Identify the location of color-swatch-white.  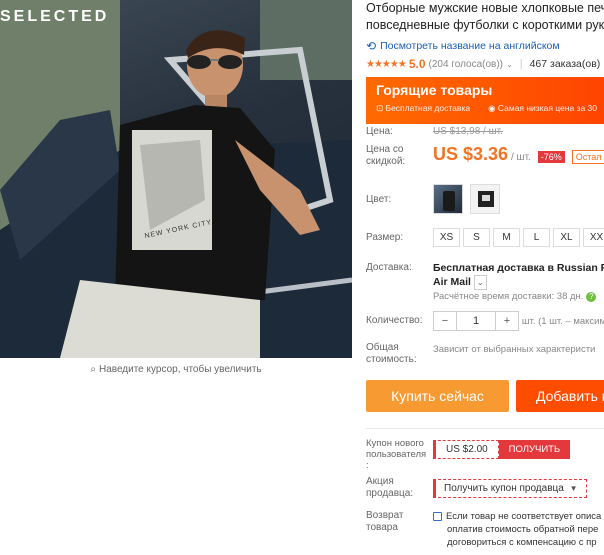
(484, 199).